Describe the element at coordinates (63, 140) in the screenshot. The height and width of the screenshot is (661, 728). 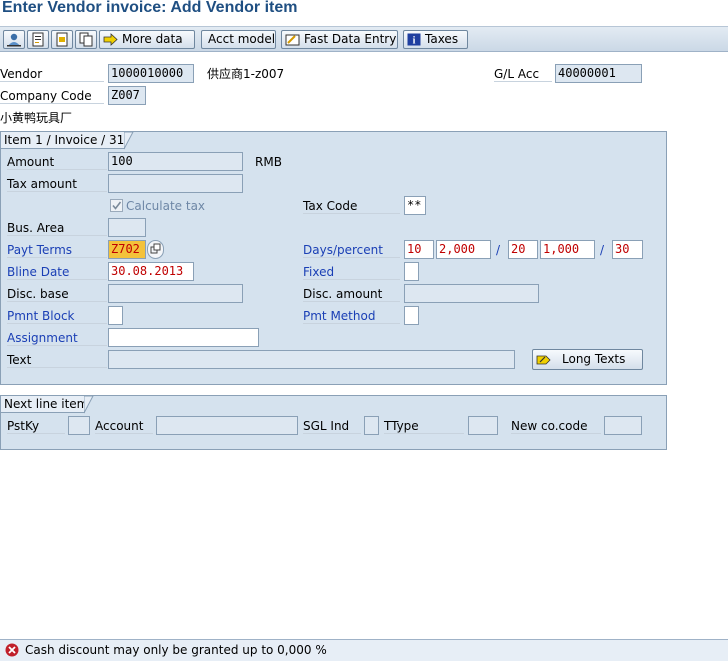
I see `item-tab: Item 1 / Invoice / 31` at that location.